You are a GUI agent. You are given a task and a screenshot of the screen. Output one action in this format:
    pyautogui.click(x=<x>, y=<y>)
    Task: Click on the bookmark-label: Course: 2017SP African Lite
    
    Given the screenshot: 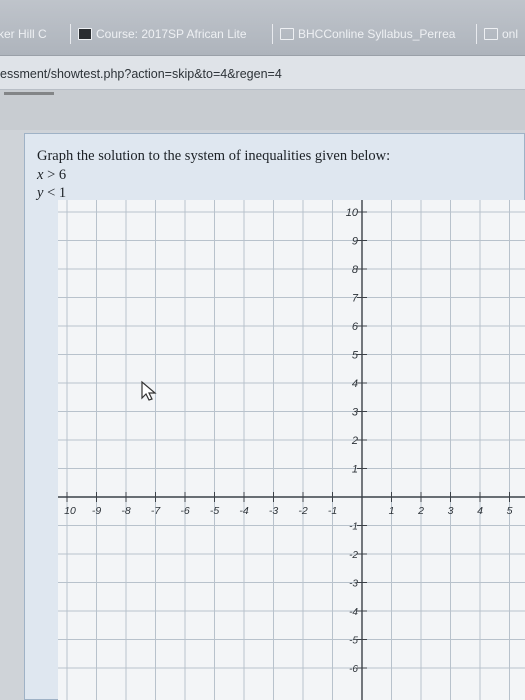 What is the action you would take?
    pyautogui.click(x=171, y=34)
    